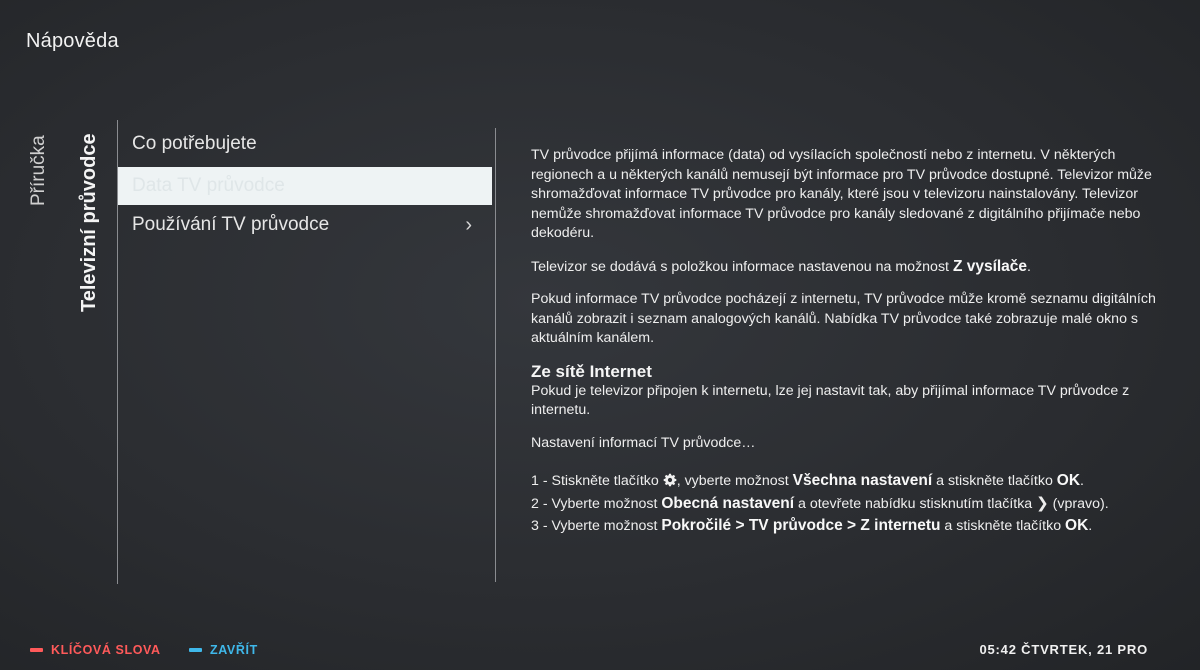 The width and height of the screenshot is (1200, 670). Describe the element at coordinates (468, 225) in the screenshot. I see `chevron-right-icon: ›` at that location.